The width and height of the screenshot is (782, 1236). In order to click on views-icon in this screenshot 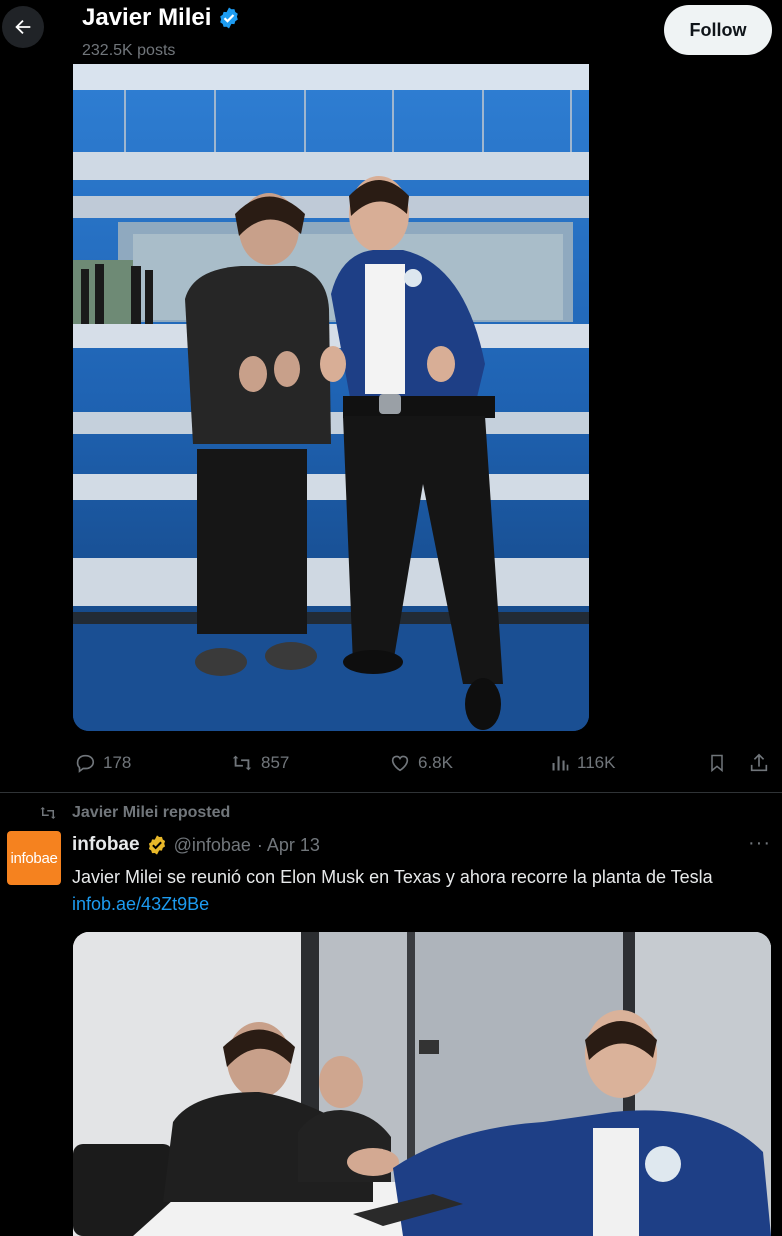, I will do `click(560, 763)`.